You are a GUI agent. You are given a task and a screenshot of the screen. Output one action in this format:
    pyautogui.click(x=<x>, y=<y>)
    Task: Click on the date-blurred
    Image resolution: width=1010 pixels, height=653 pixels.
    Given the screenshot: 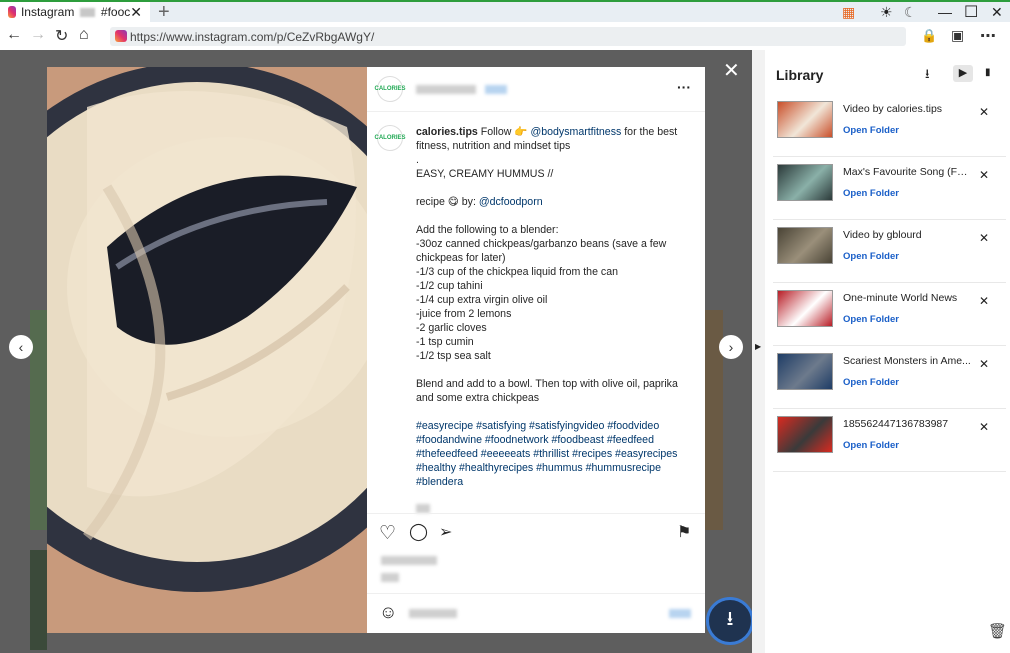 What is the action you would take?
    pyautogui.click(x=390, y=577)
    